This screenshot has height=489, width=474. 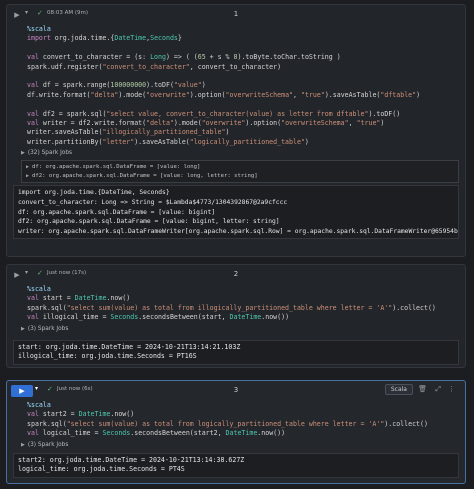 What do you see at coordinates (236, 152) in the screenshot?
I see `spark-jobs-toggle: ▶ (32) Spark Jobs` at bounding box center [236, 152].